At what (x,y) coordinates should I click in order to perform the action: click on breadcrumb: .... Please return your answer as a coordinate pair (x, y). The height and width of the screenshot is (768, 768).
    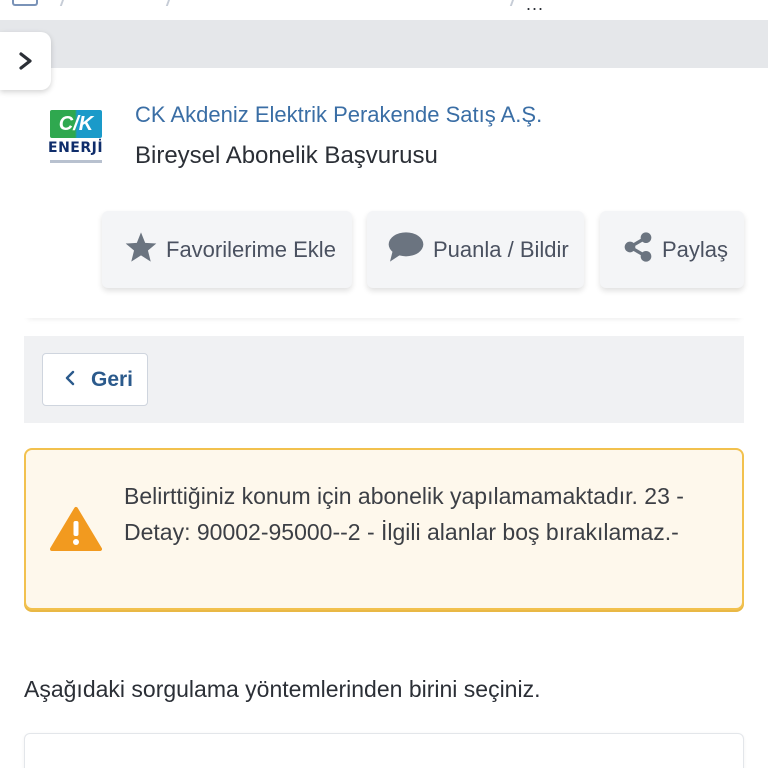
    Looking at the image, I should click on (384, 10).